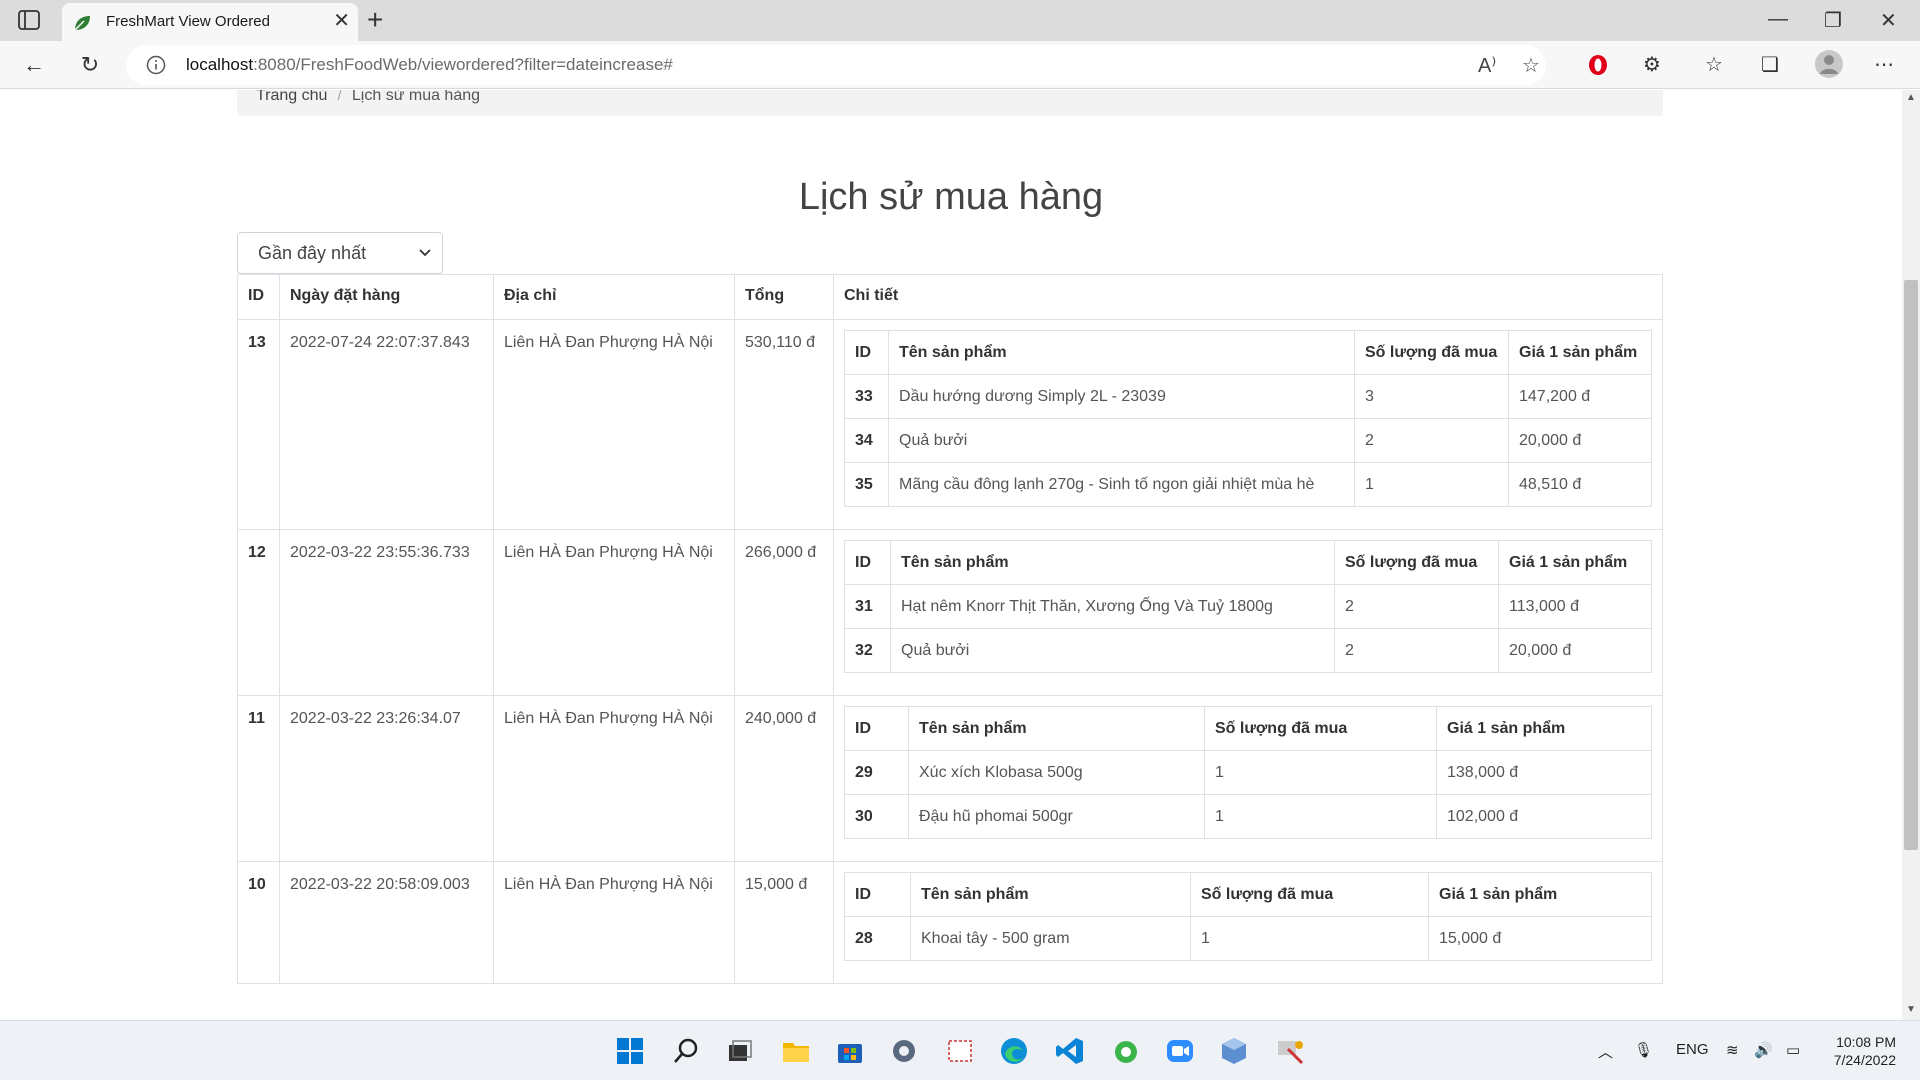  Describe the element at coordinates (258, 778) in the screenshot. I see `order-id: 11` at that location.